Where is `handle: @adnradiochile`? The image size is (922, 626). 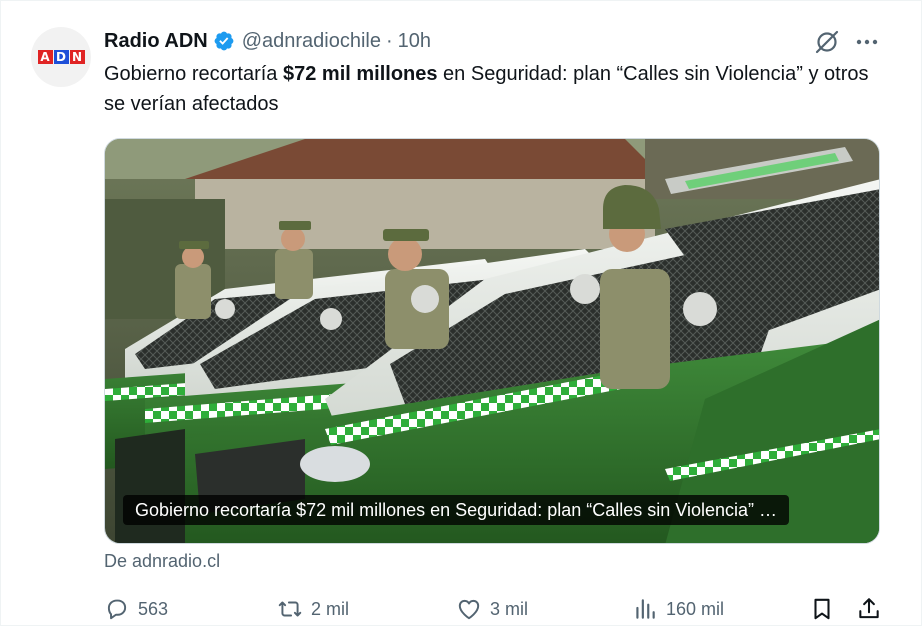
handle: @adnradiochile is located at coordinates (311, 41).